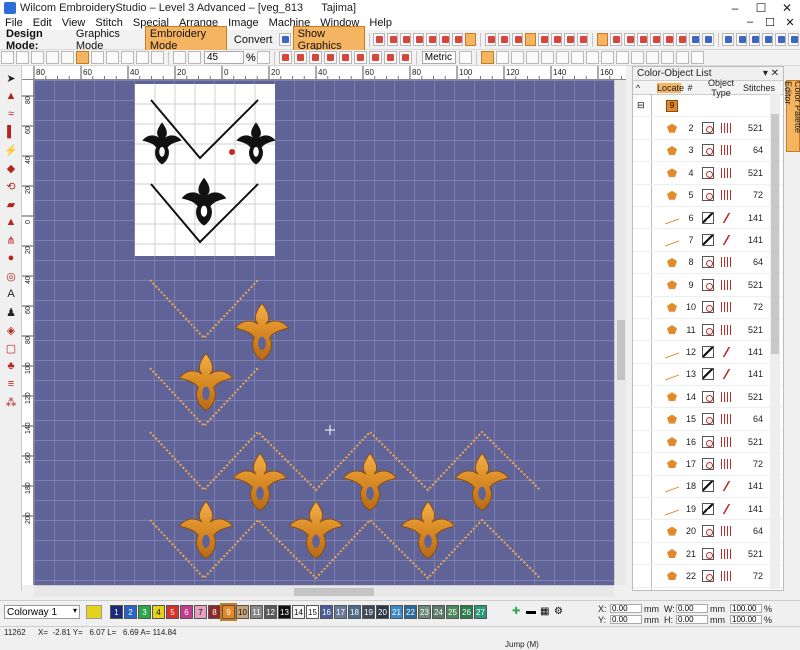 The height and width of the screenshot is (650, 800). Describe the element at coordinates (517, 57) in the screenshot. I see `travel-icon` at that location.